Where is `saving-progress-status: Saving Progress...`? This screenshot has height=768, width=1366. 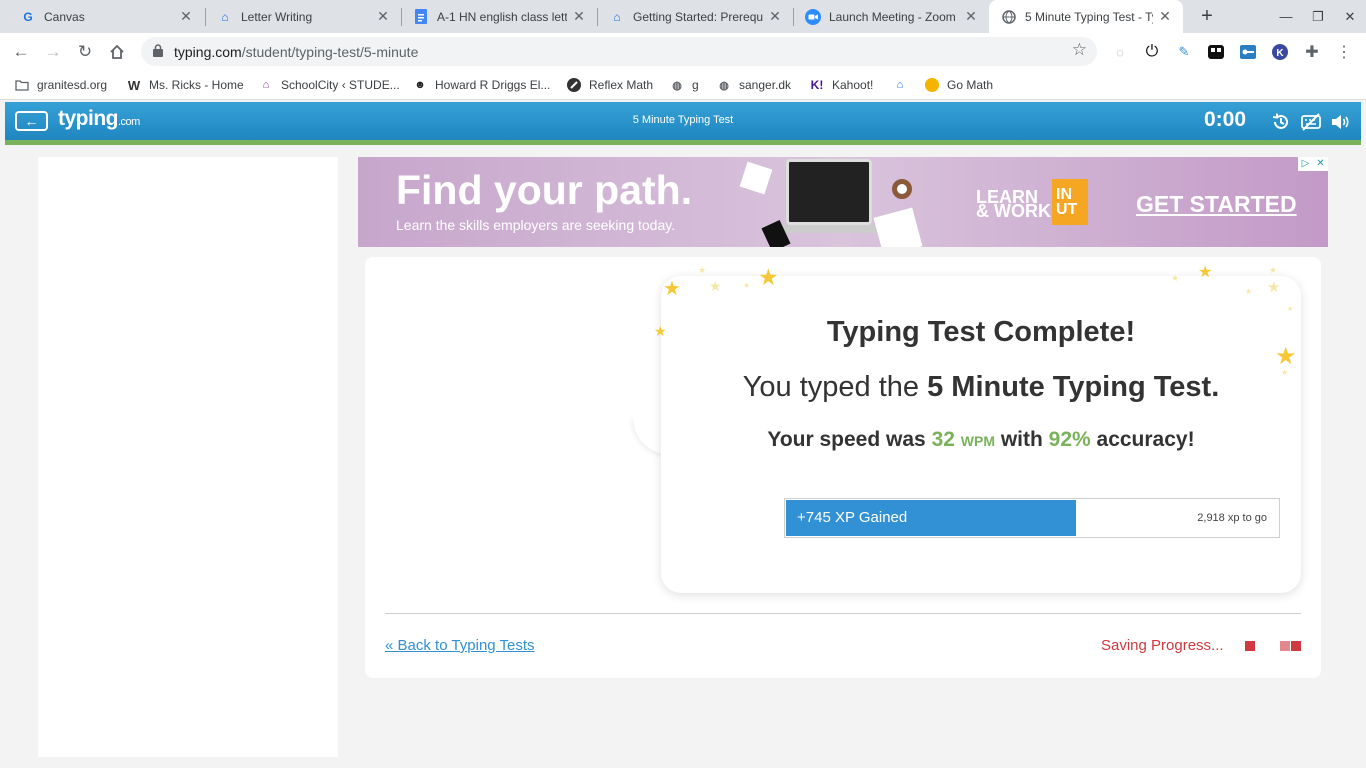
saving-progress-status: Saving Progress... is located at coordinates (1162, 645).